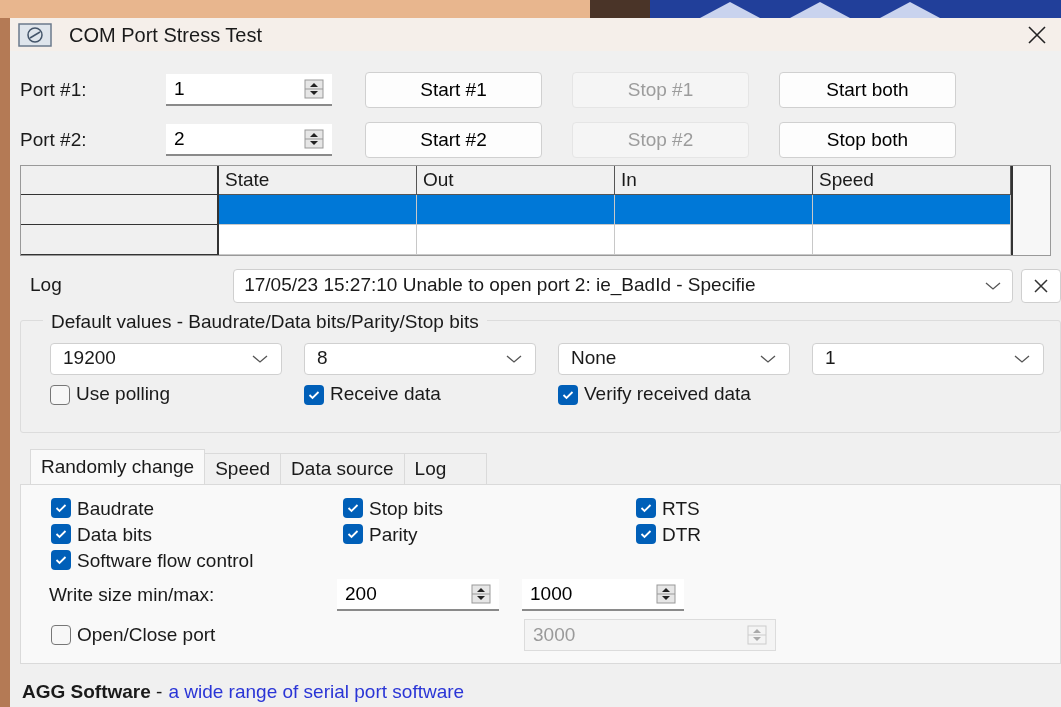 The height and width of the screenshot is (707, 1061). What do you see at coordinates (682, 534) in the screenshot?
I see `checkbox-label: DTR` at bounding box center [682, 534].